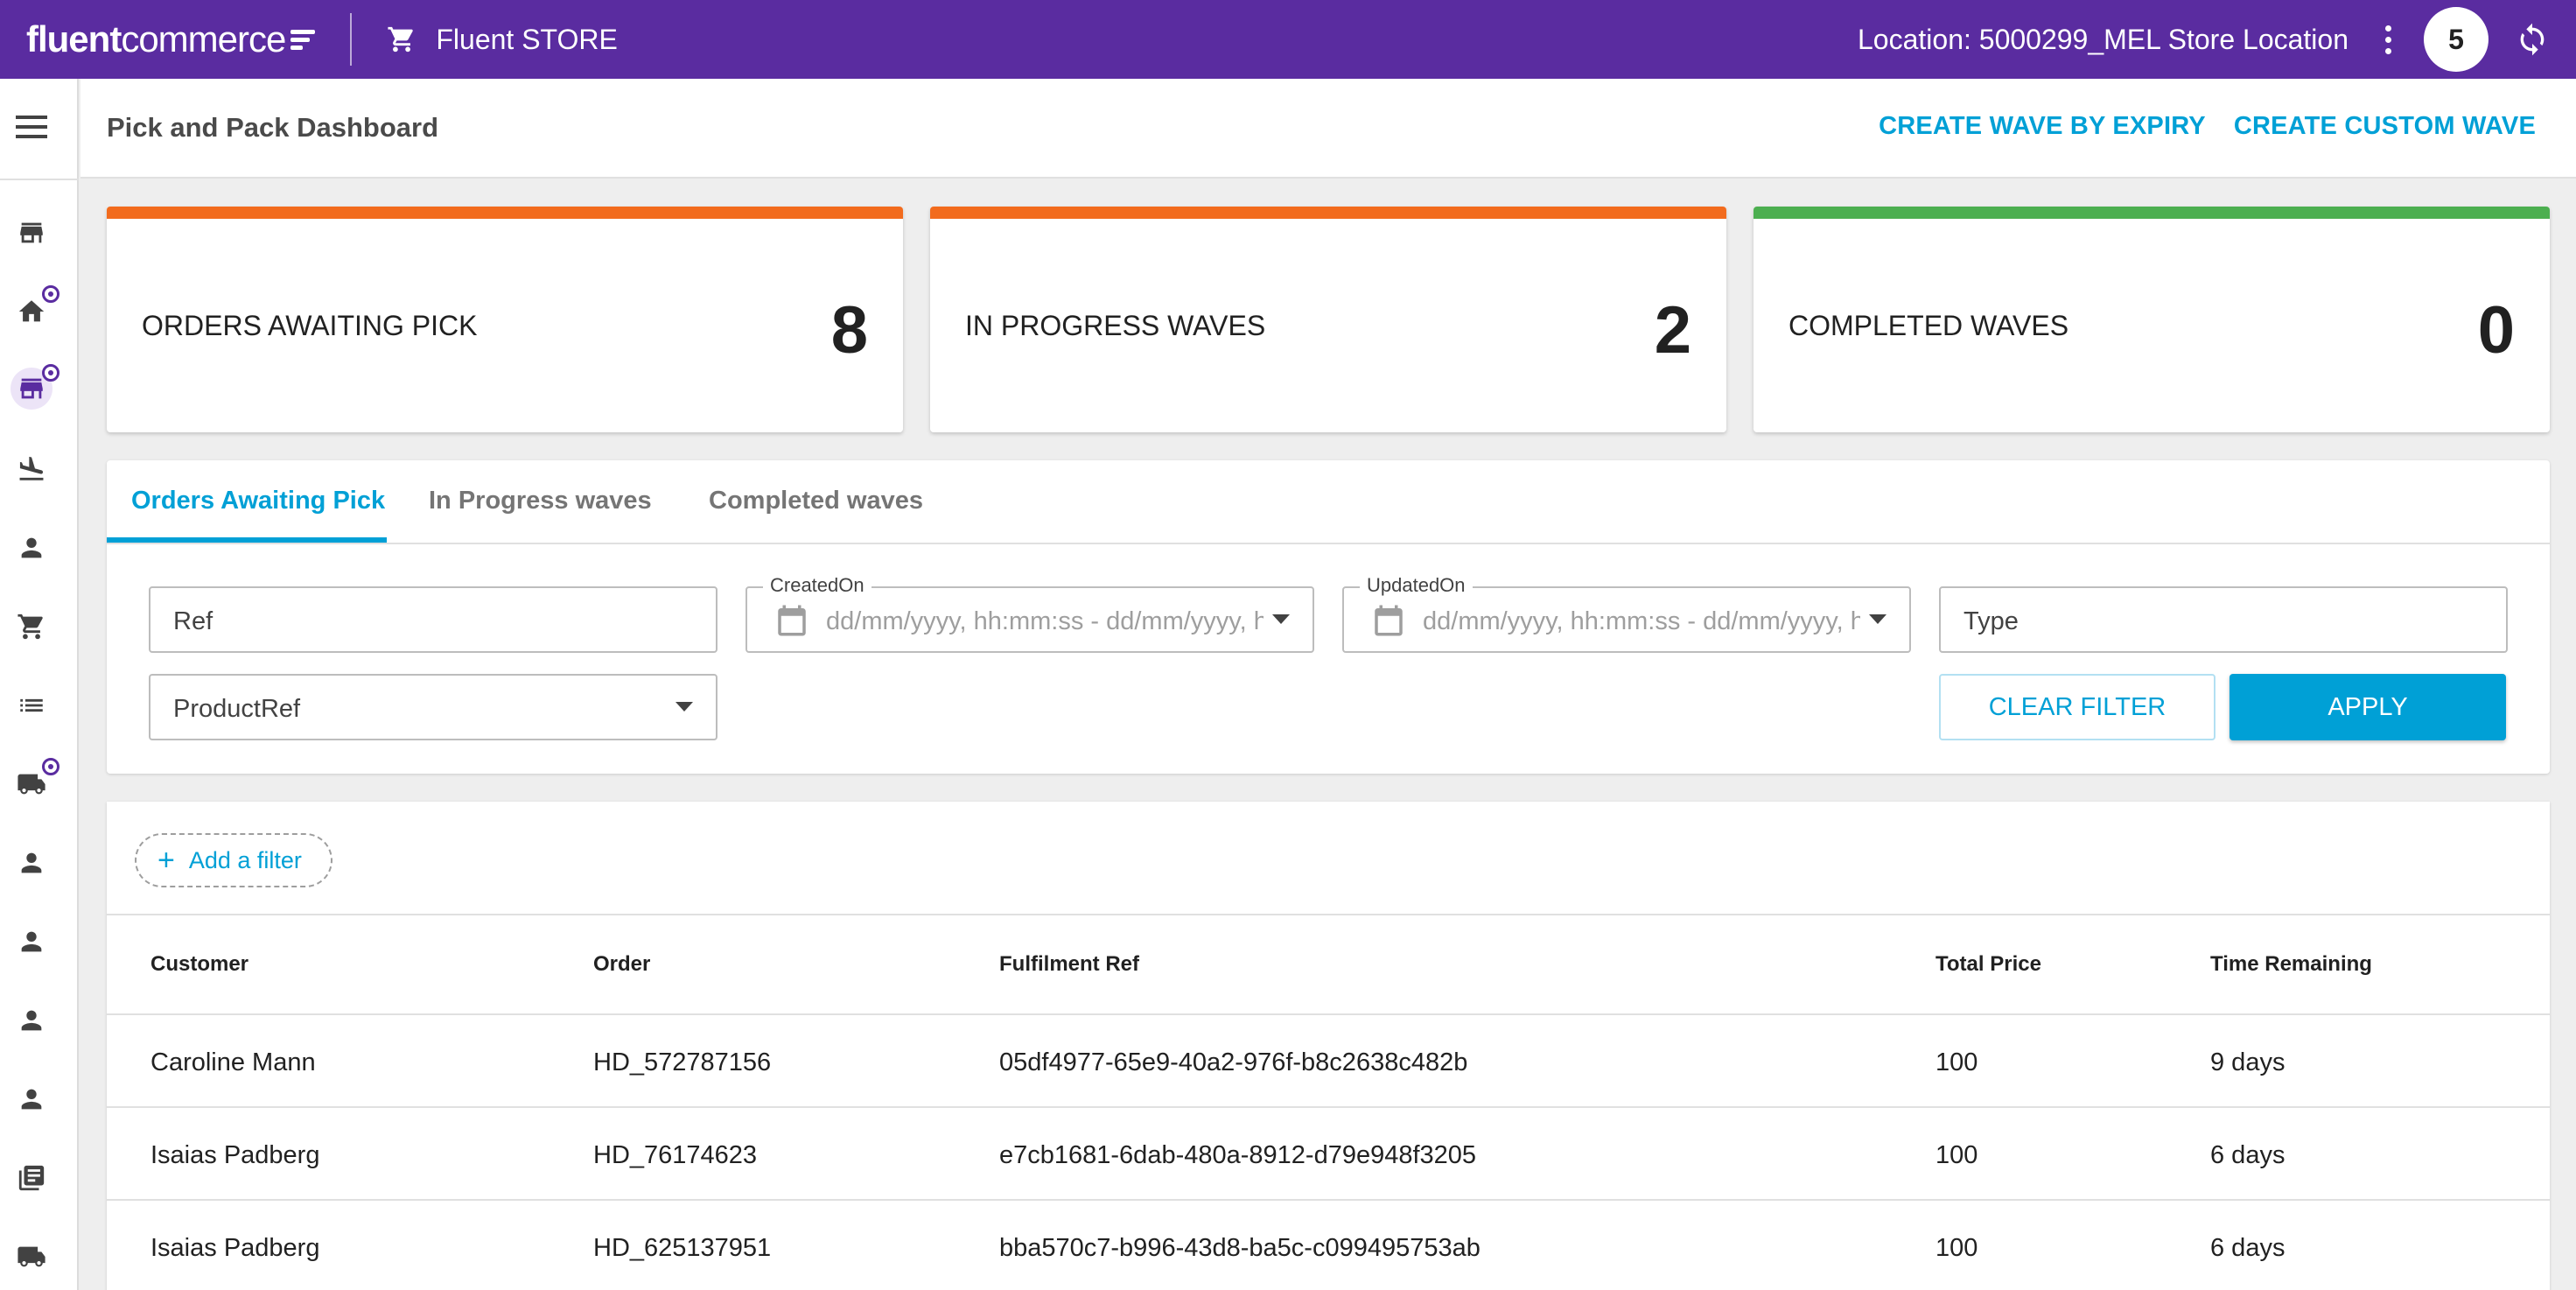 This screenshot has width=2576, height=1290. I want to click on column-header-customer: Customer, so click(199, 964).